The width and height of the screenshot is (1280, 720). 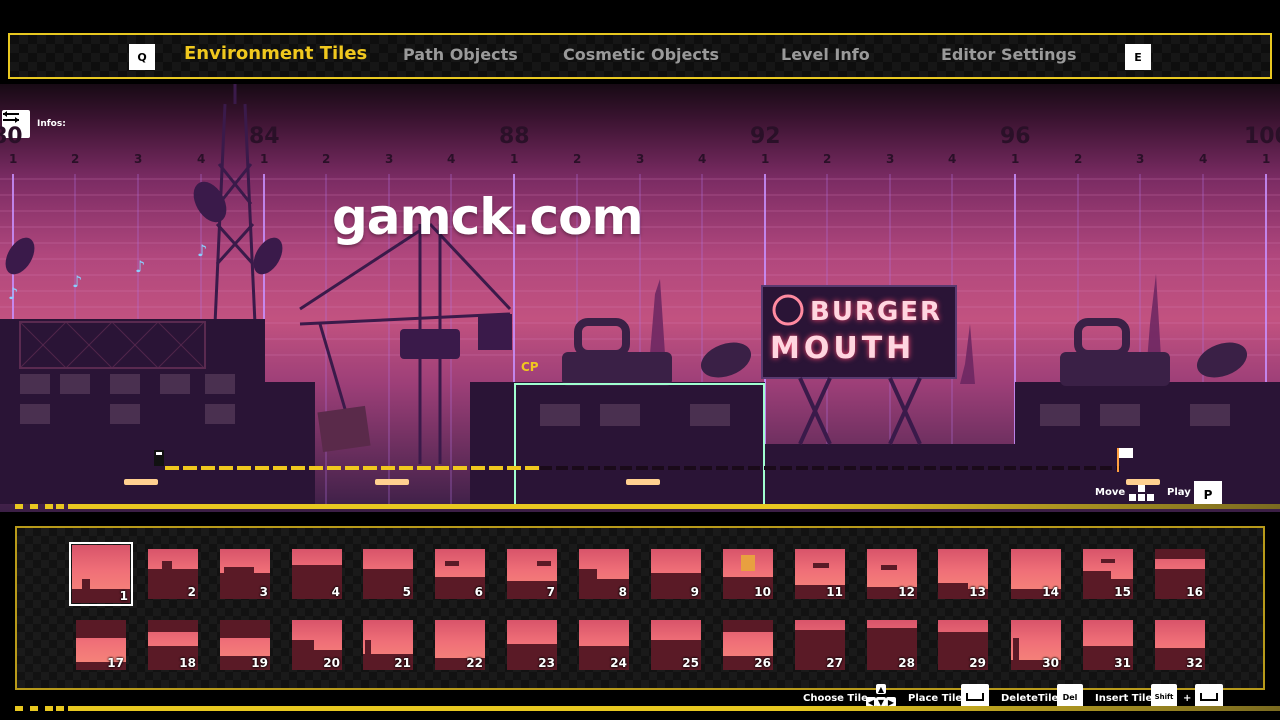 I want to click on tile-option: 7, so click(x=532, y=574).